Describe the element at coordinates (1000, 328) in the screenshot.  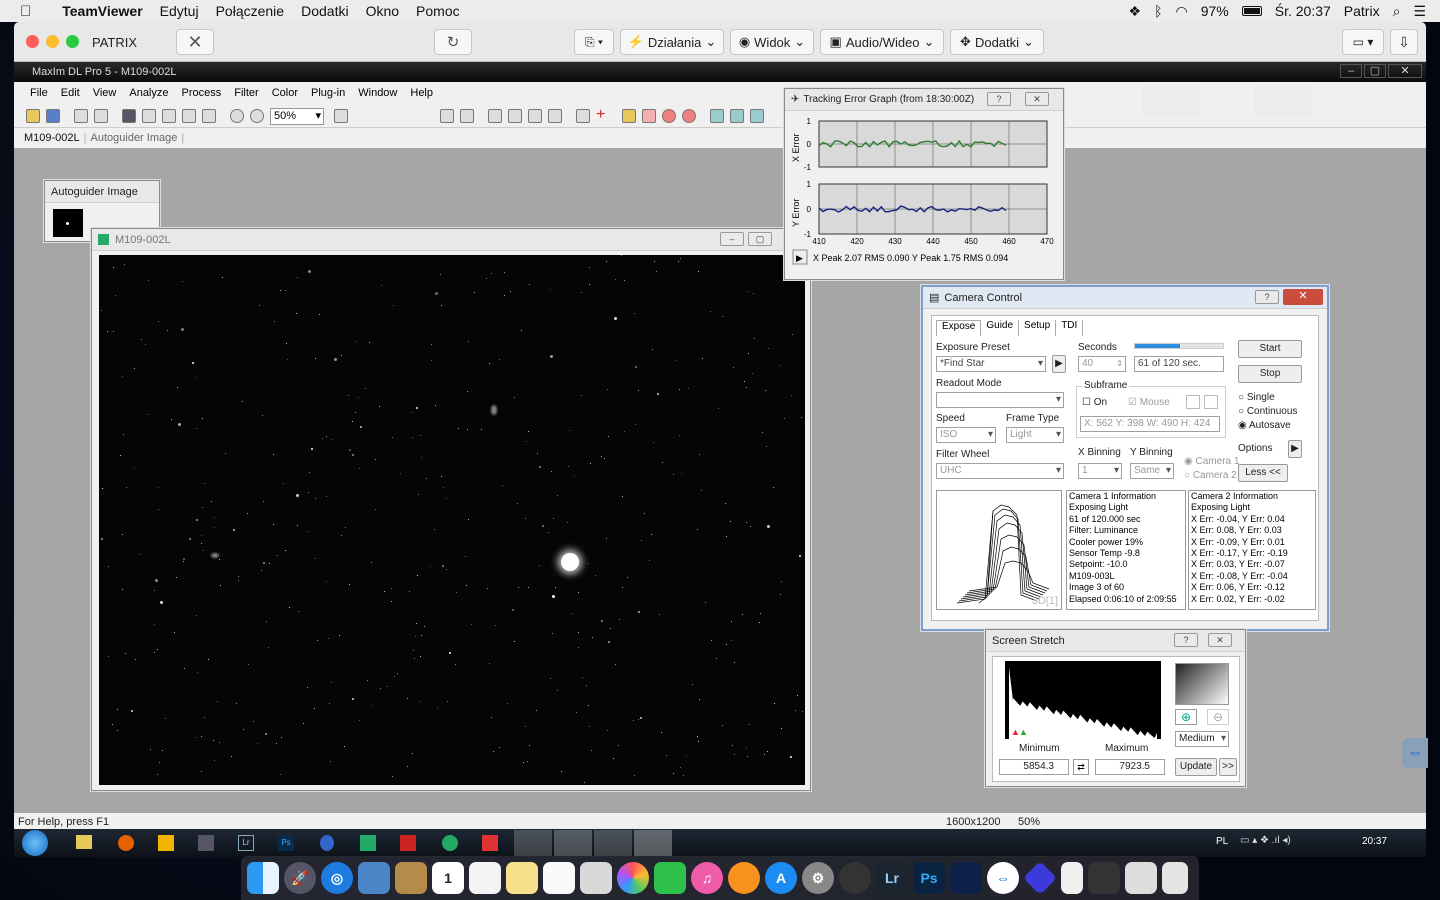
I see `tab-guide: Guide` at that location.